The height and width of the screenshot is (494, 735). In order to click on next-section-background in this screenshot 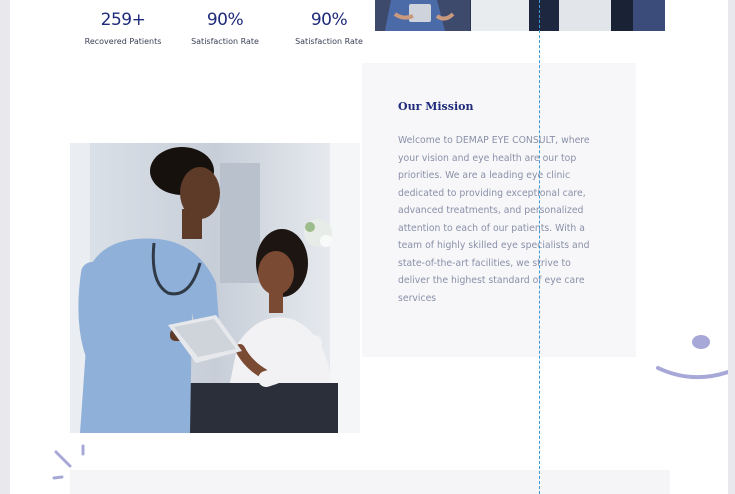, I will do `click(370, 482)`.